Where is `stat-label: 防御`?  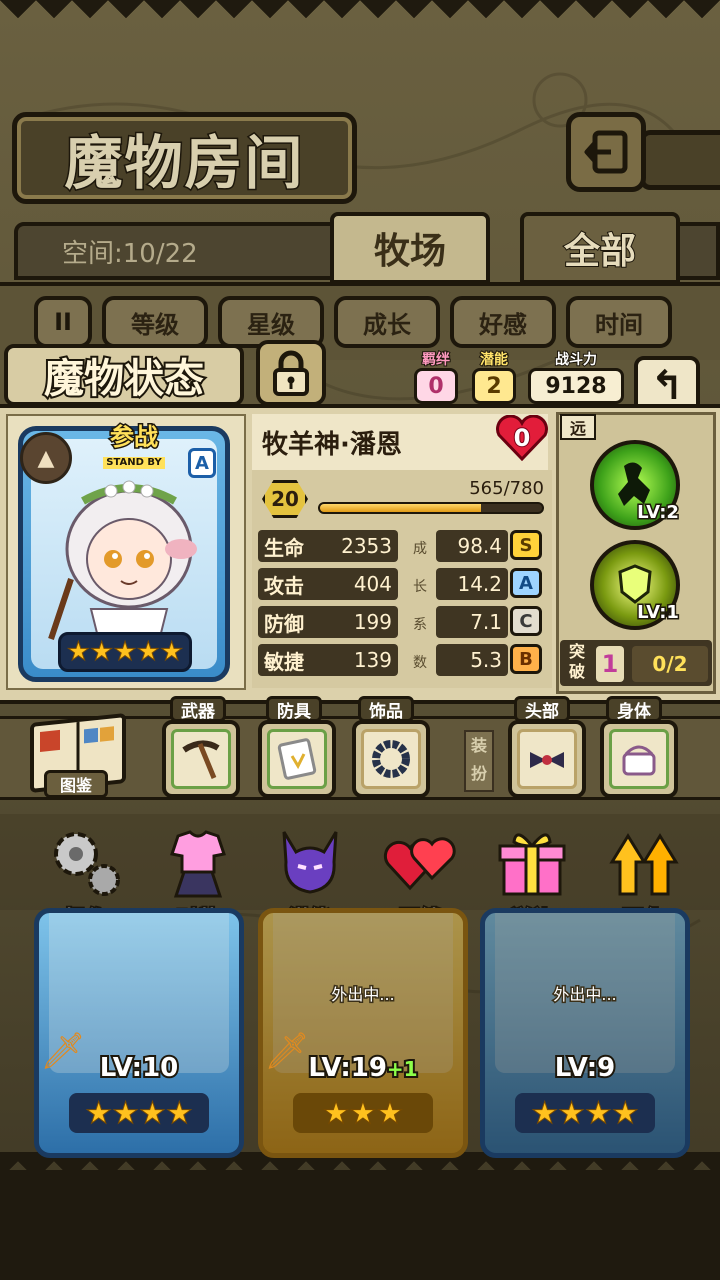 stat-label: 防御 is located at coordinates (284, 623).